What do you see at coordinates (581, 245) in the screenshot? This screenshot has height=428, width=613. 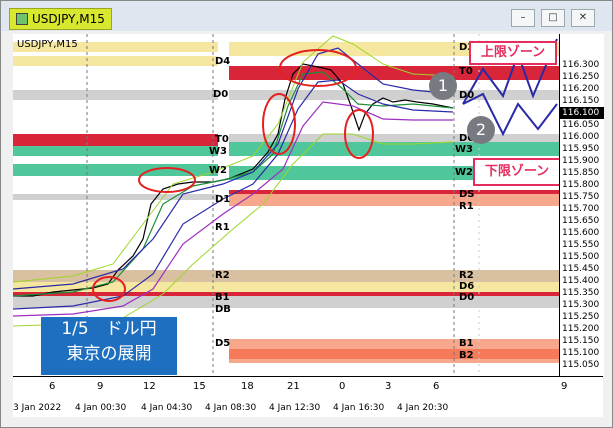 I see `price-label: 115.550` at bounding box center [581, 245].